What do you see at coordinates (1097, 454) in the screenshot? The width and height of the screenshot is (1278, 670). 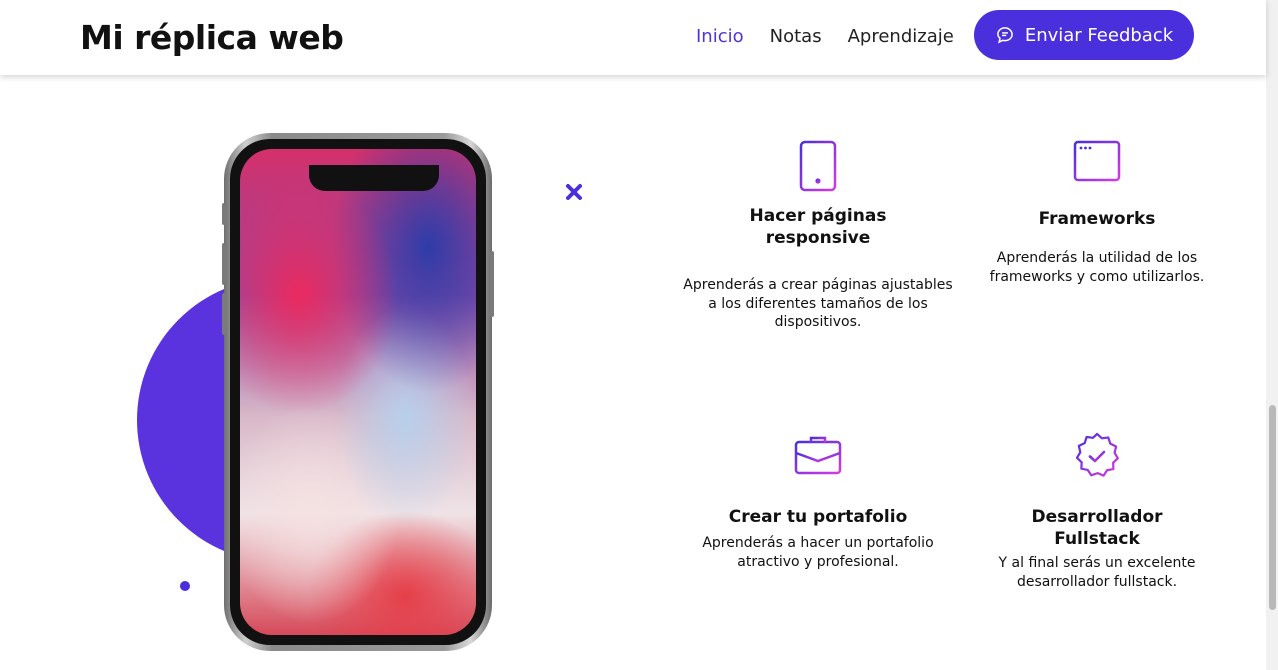 I see `verified-badge-icon` at bounding box center [1097, 454].